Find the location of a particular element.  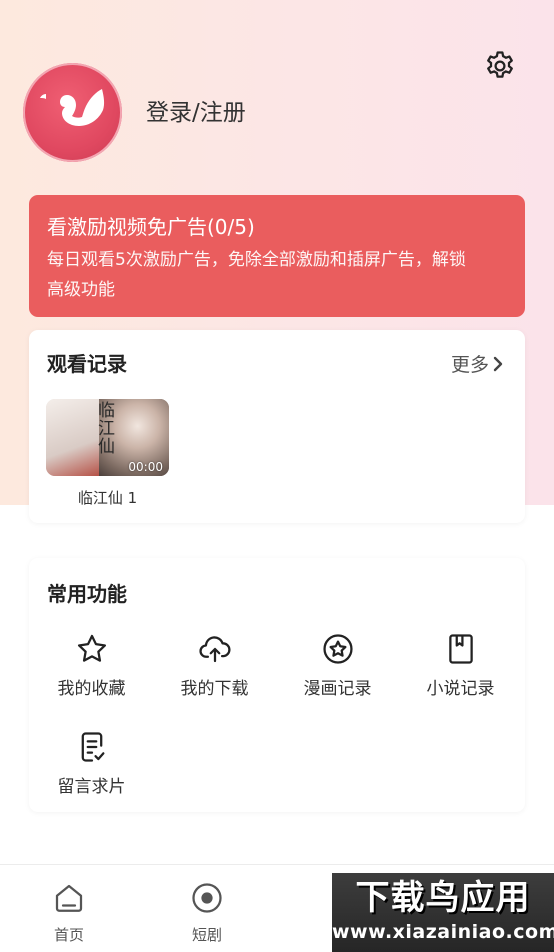

function-label: 我的下载 is located at coordinates (214, 689).